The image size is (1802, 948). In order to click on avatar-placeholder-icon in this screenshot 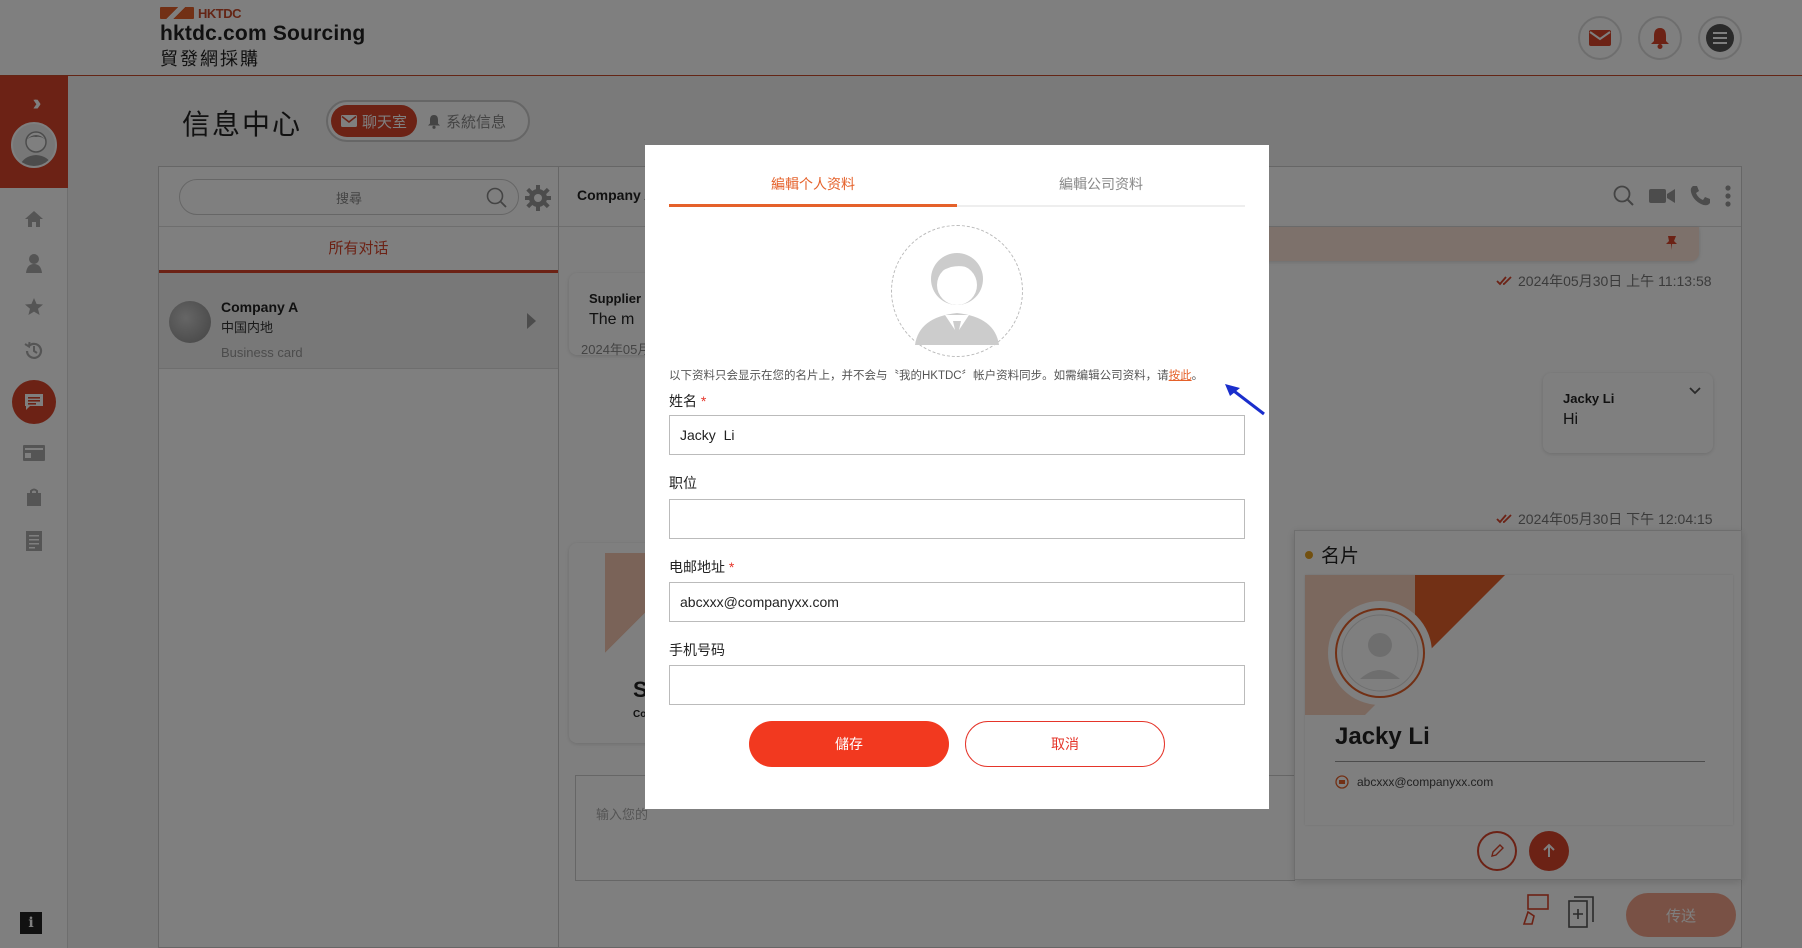, I will do `click(957, 291)`.